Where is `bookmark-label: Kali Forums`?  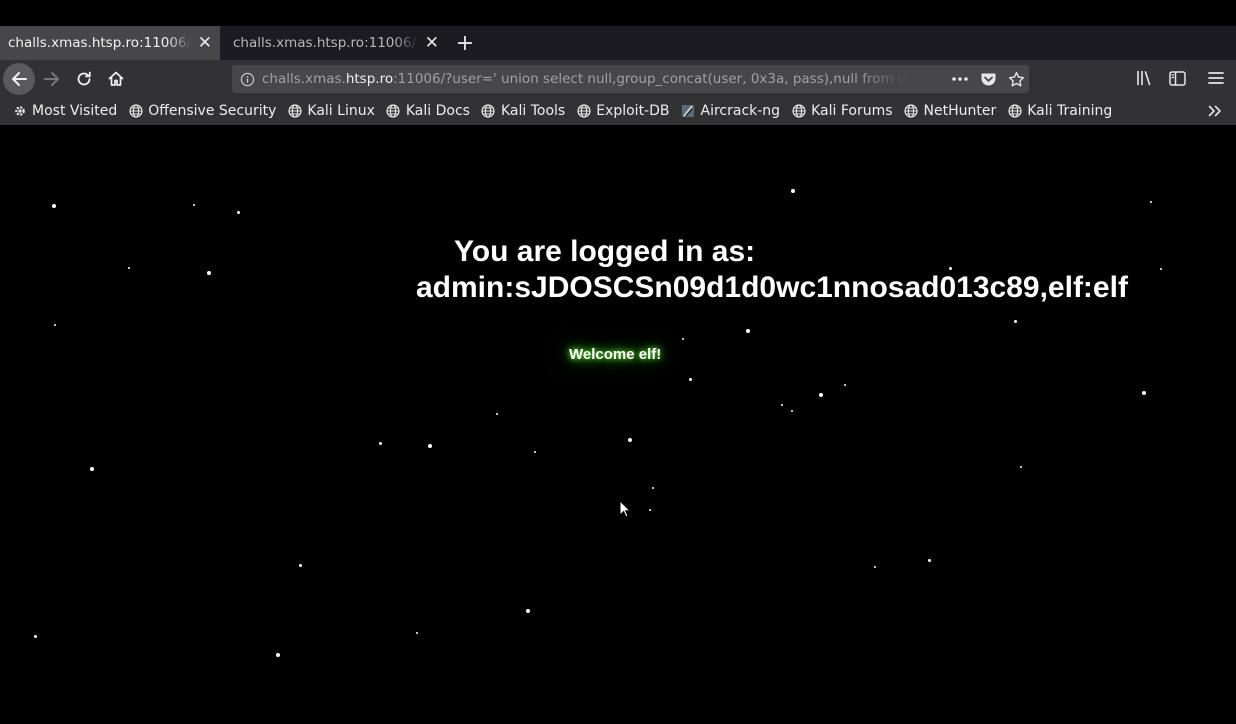 bookmark-label: Kali Forums is located at coordinates (852, 111).